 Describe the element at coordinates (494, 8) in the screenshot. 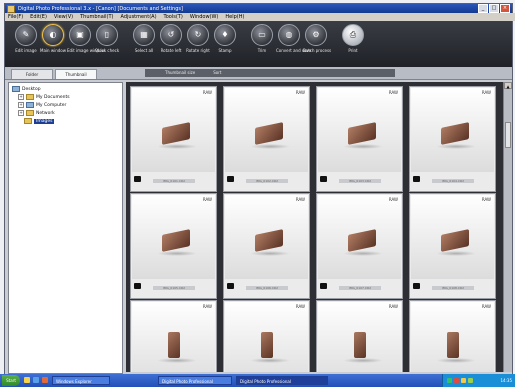

I see `maximize-button: □` at that location.